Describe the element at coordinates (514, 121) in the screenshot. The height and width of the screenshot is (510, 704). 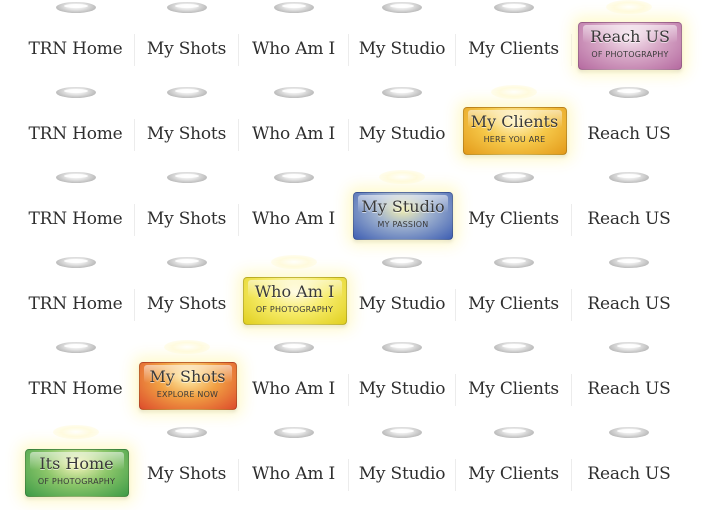
I see `badge-title: My Clients` at that location.